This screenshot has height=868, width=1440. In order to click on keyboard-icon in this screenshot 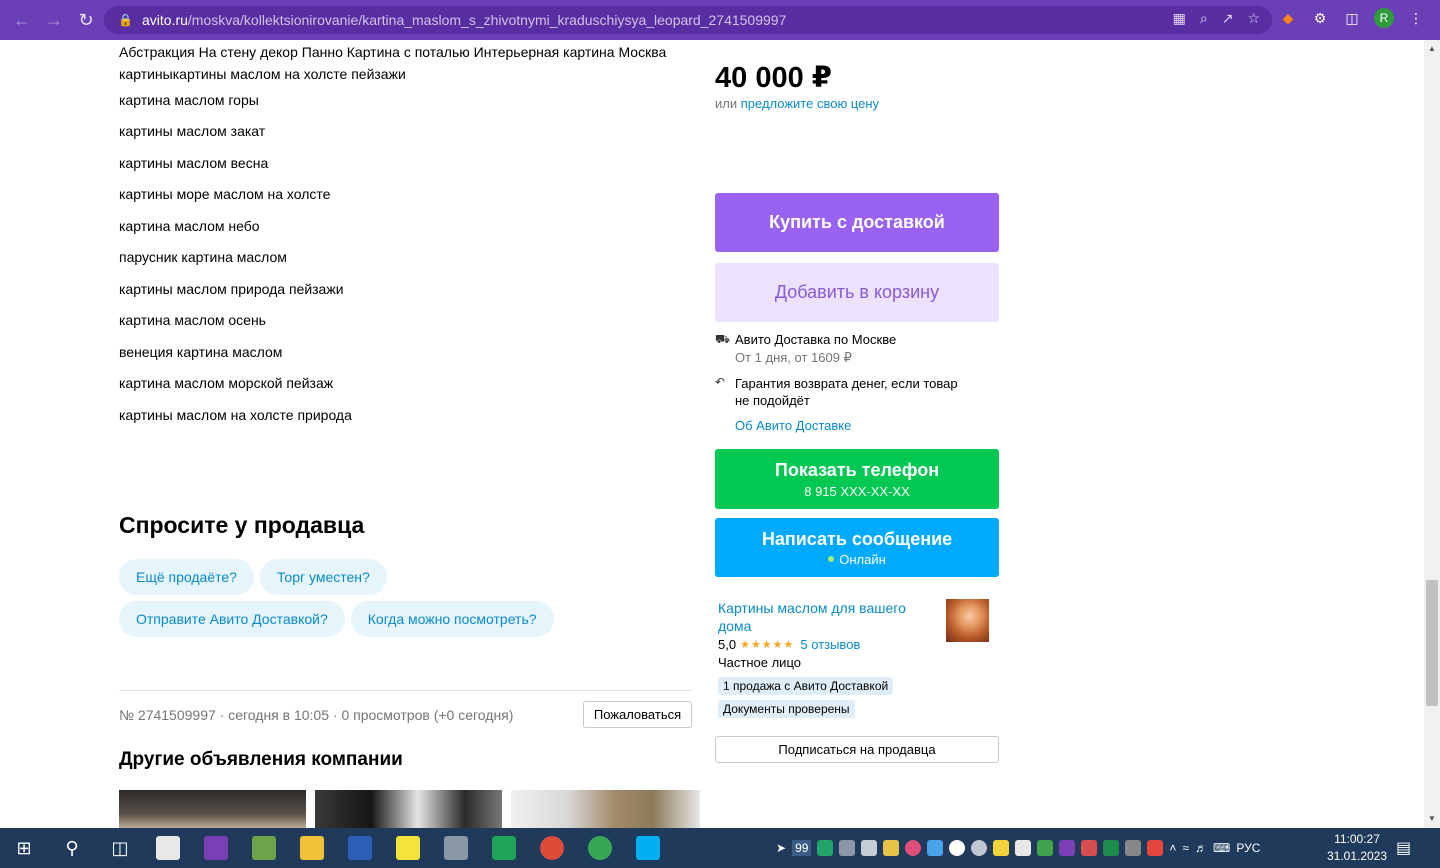, I will do `click(869, 848)`.